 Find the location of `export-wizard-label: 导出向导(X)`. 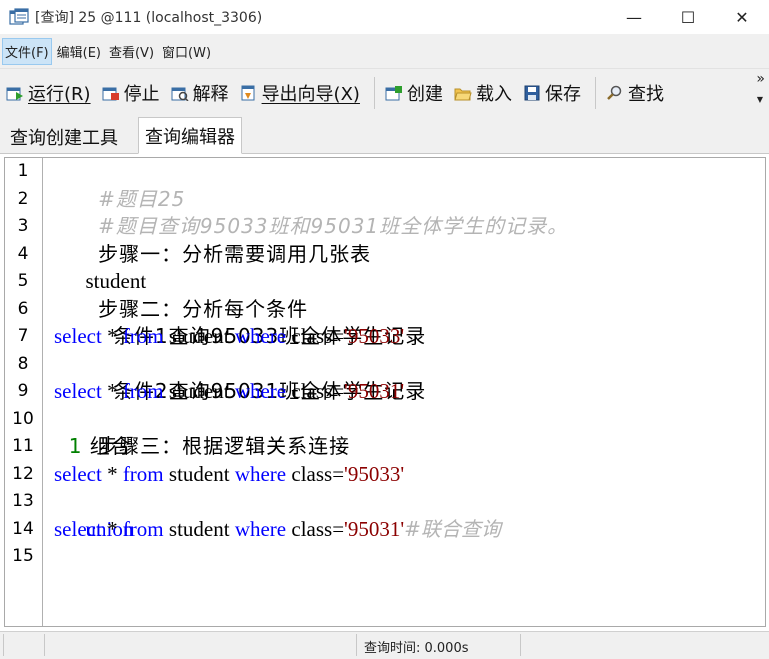

export-wizard-label: 导出向导(X) is located at coordinates (310, 94).